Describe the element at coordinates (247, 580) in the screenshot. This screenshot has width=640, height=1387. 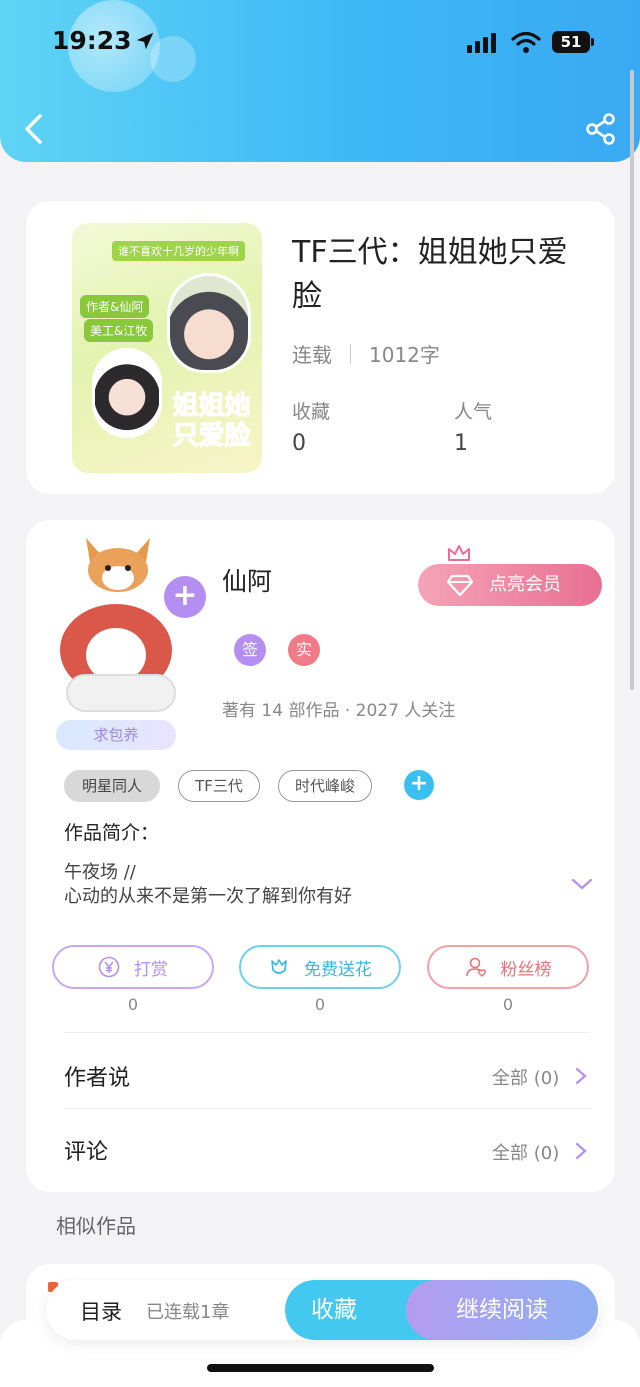
I see `author-name: 仙阿` at that location.